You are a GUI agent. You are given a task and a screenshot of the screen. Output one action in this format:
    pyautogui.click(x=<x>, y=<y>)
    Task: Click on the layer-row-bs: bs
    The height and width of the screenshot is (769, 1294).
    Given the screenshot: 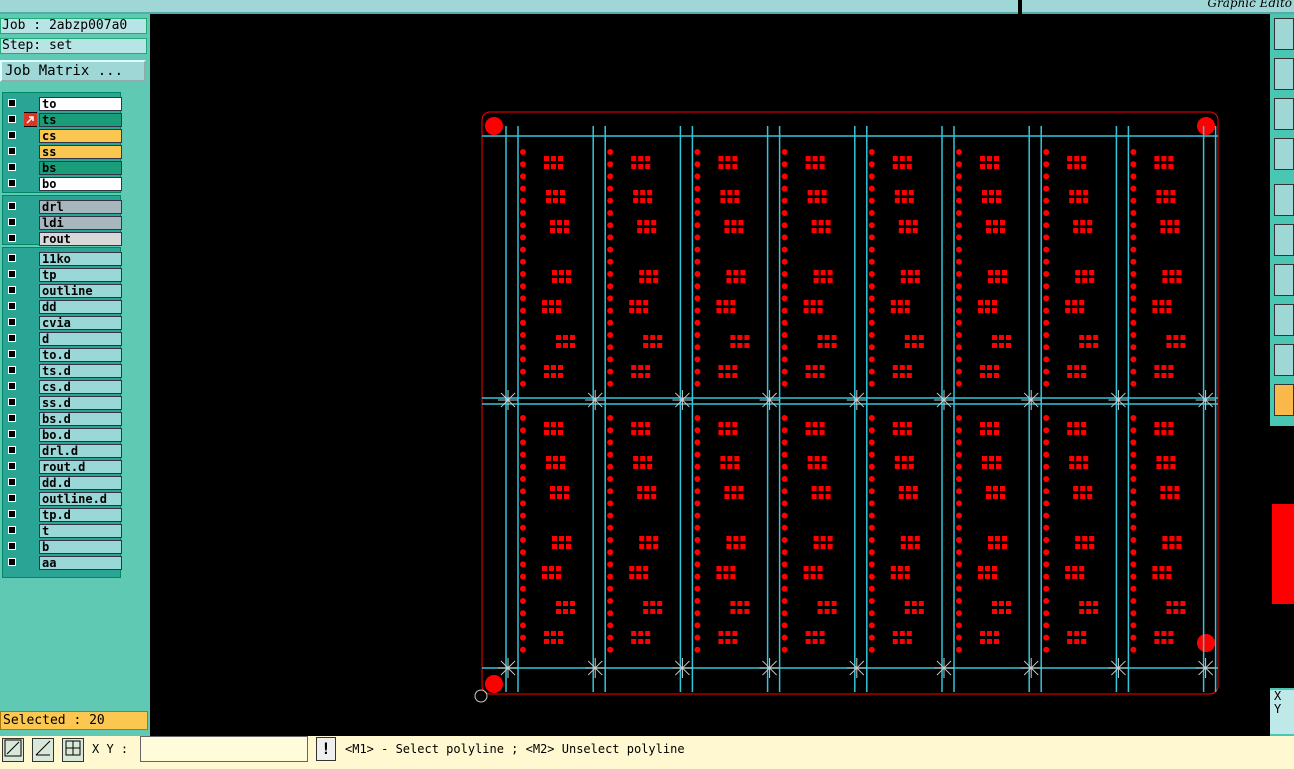 What is the action you would take?
    pyautogui.click(x=63, y=167)
    